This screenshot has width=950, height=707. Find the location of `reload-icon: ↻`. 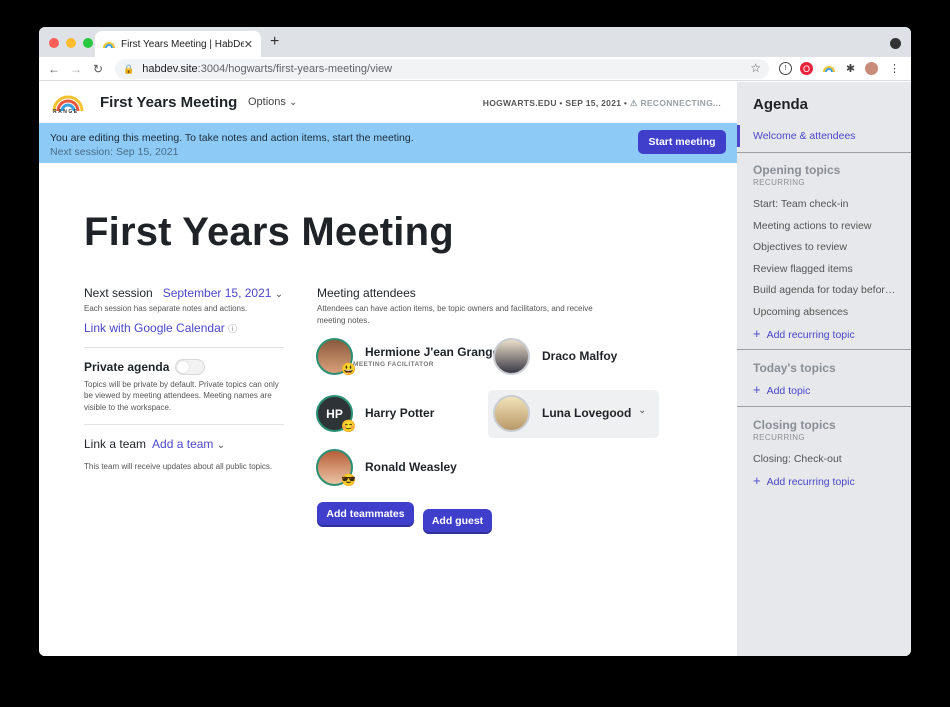

reload-icon: ↻ is located at coordinates (98, 69).